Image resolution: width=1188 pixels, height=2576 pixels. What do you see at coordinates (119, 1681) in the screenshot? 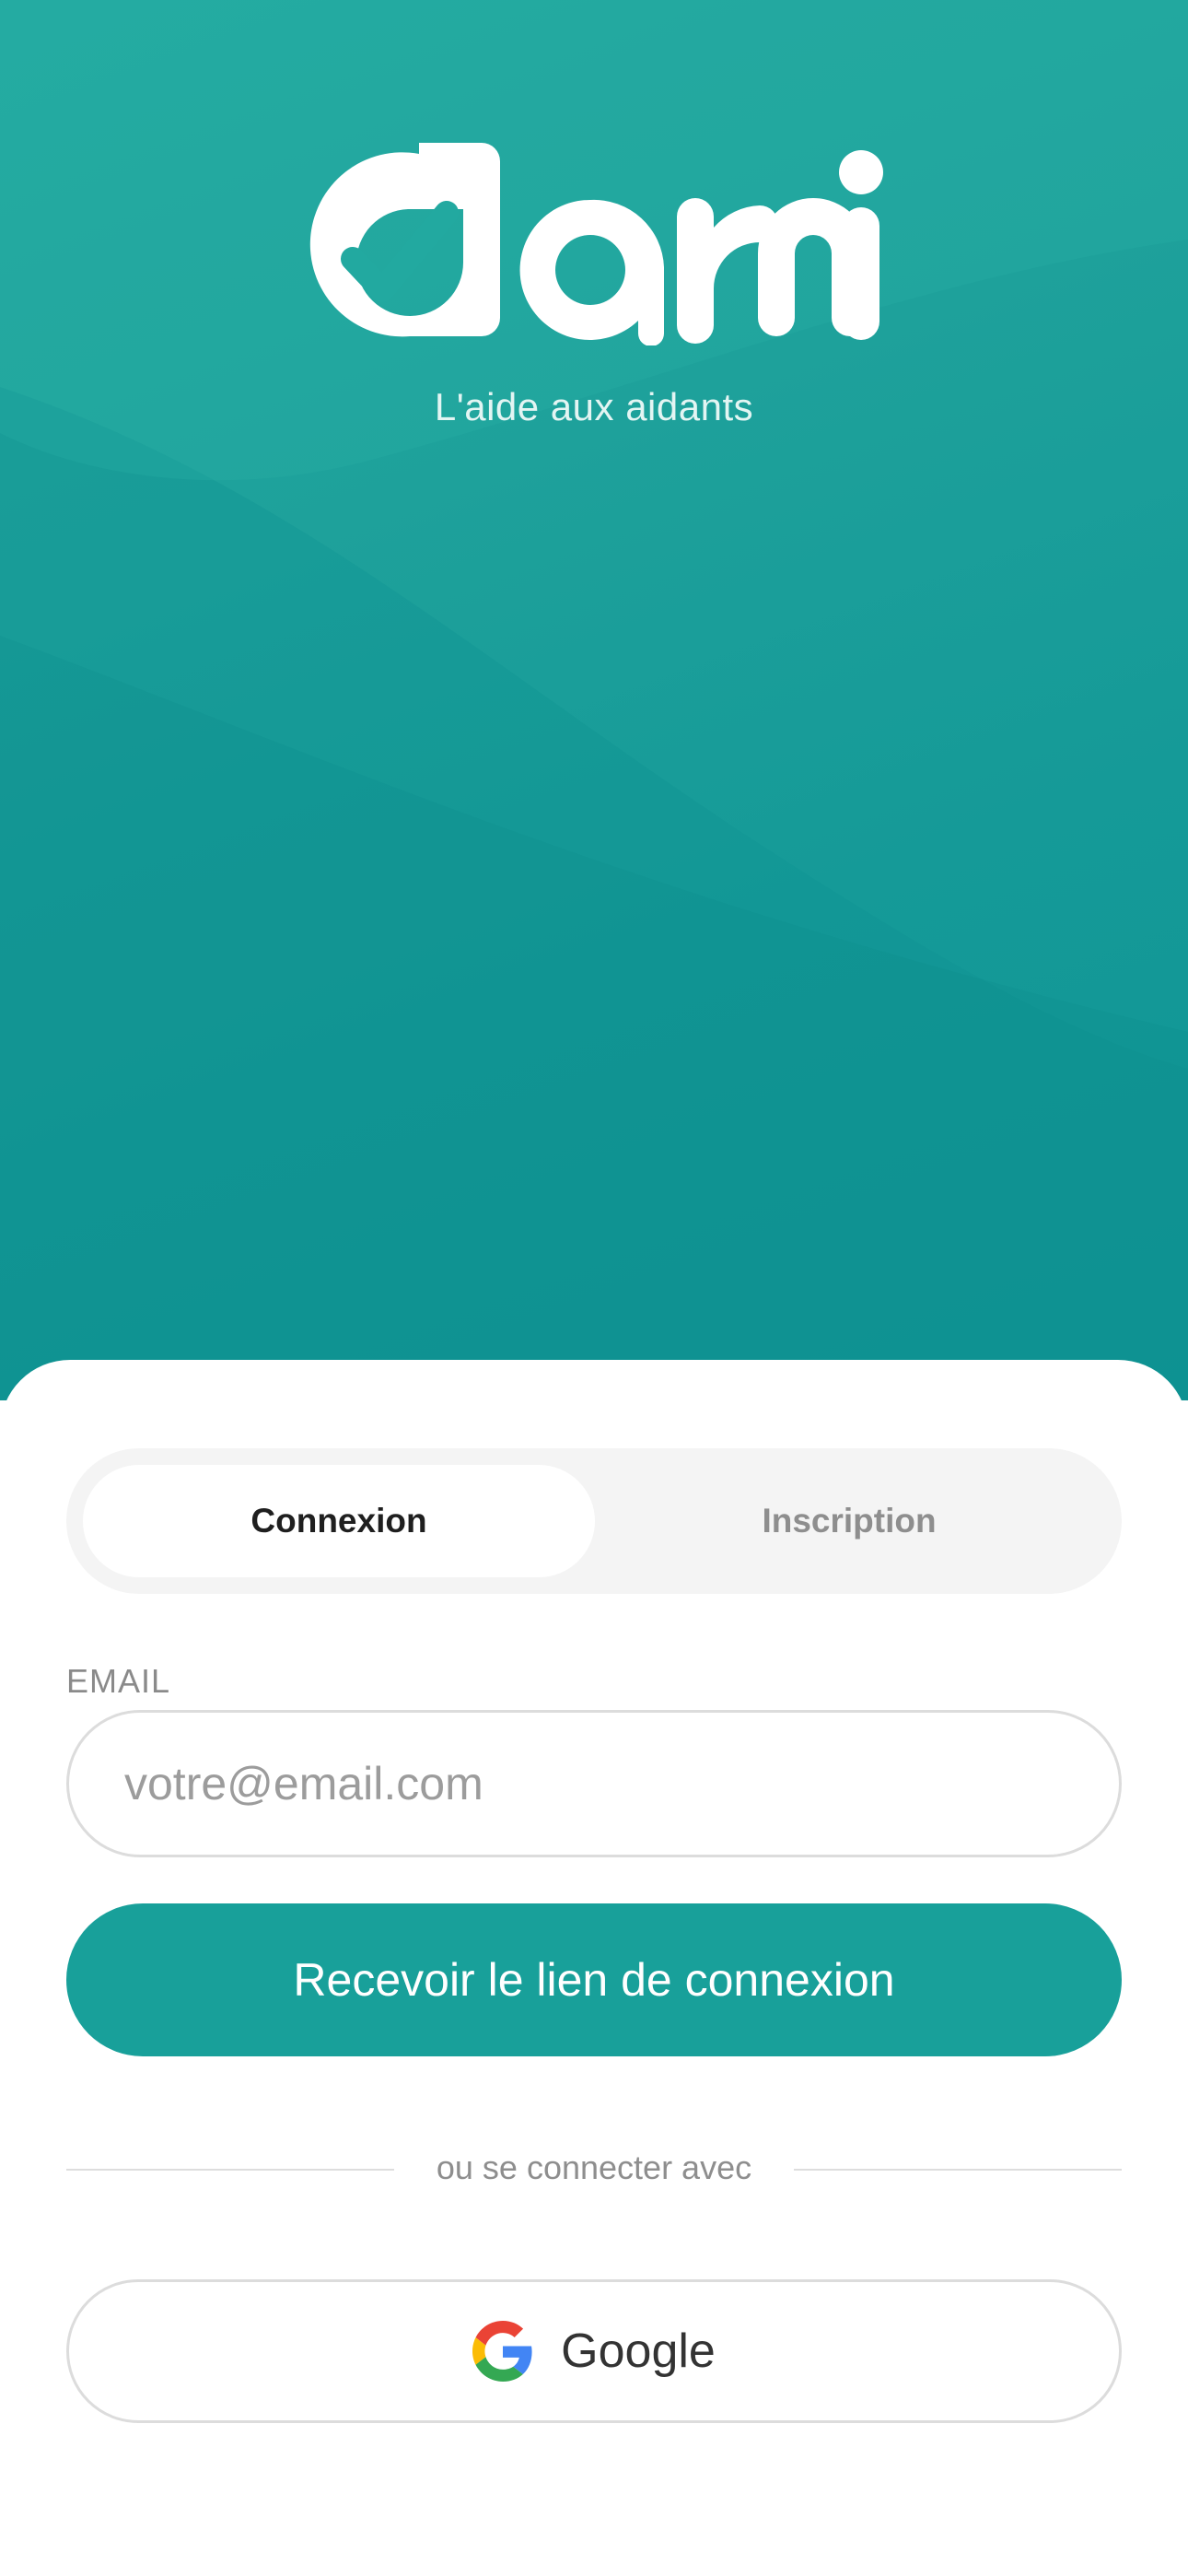
I see `email-label: EMAIL` at bounding box center [119, 1681].